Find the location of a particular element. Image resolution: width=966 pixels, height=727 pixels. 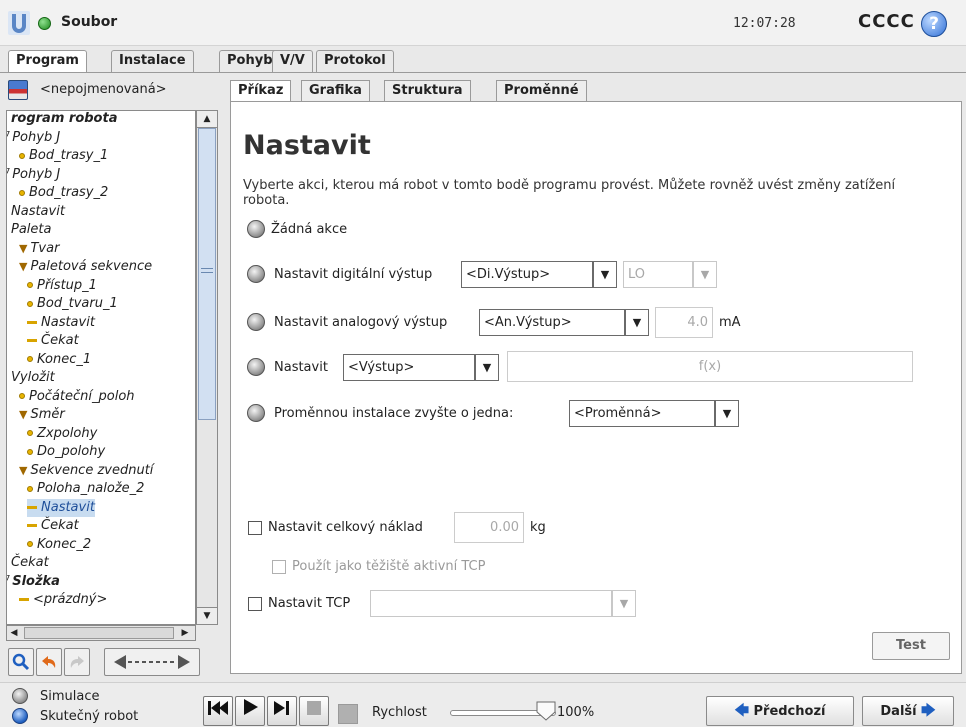

tree-item: Paleta is located at coordinates (31, 230).